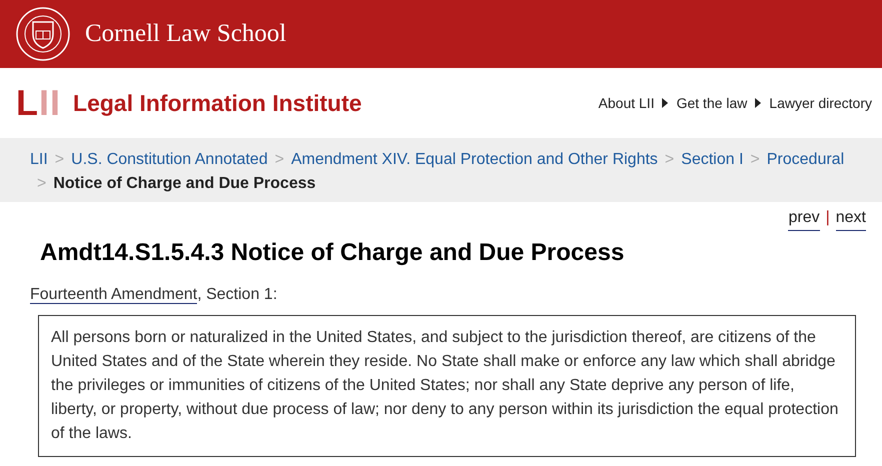 This screenshot has width=882, height=466. Describe the element at coordinates (217, 103) in the screenshot. I see `institute-name: Legal Information Institute` at that location.